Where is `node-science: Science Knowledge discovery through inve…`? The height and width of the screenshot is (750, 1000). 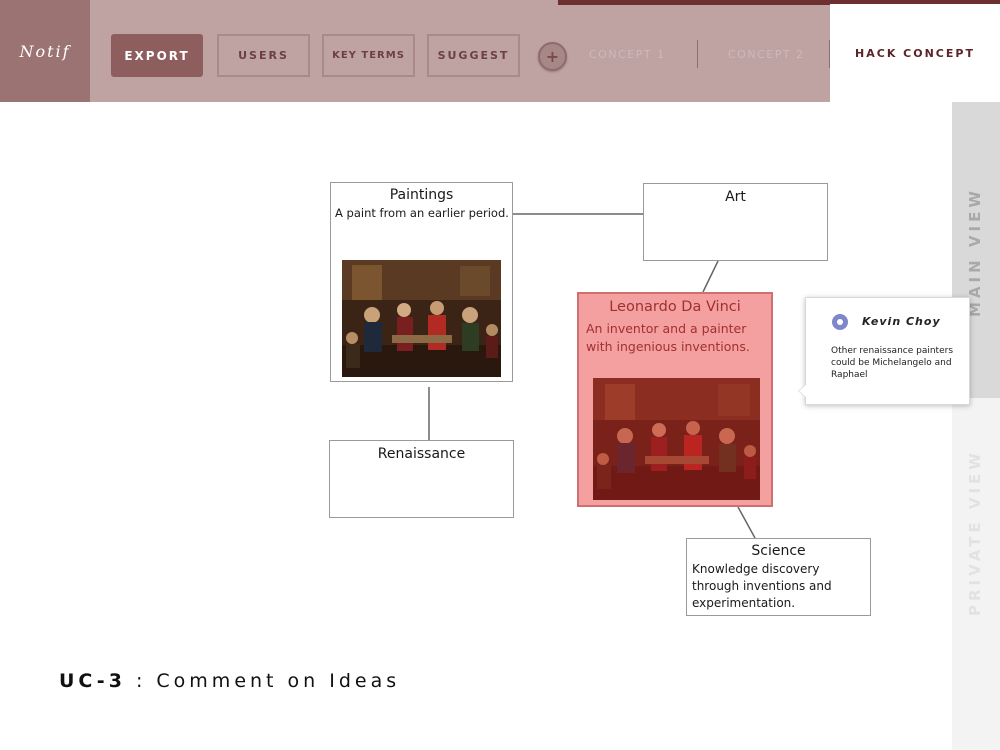 node-science: Science Knowledge discovery through inve… is located at coordinates (778, 577).